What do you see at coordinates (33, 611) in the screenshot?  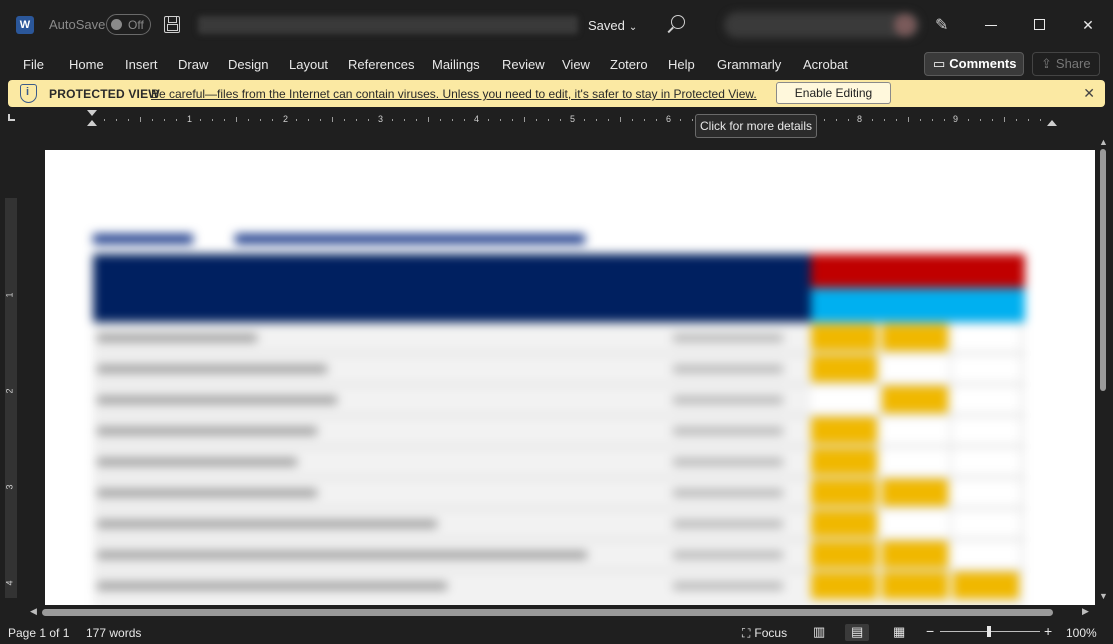 I see `scroll-left-icon: ◀` at bounding box center [33, 611].